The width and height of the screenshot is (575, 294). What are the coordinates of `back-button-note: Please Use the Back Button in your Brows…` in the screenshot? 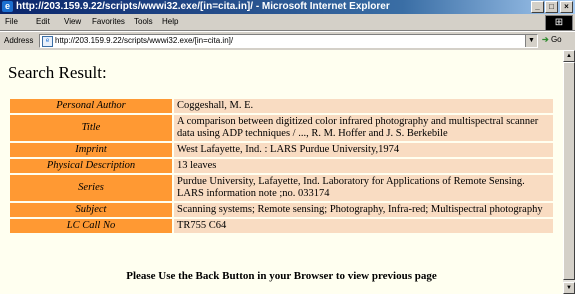 It's located at (281, 276).